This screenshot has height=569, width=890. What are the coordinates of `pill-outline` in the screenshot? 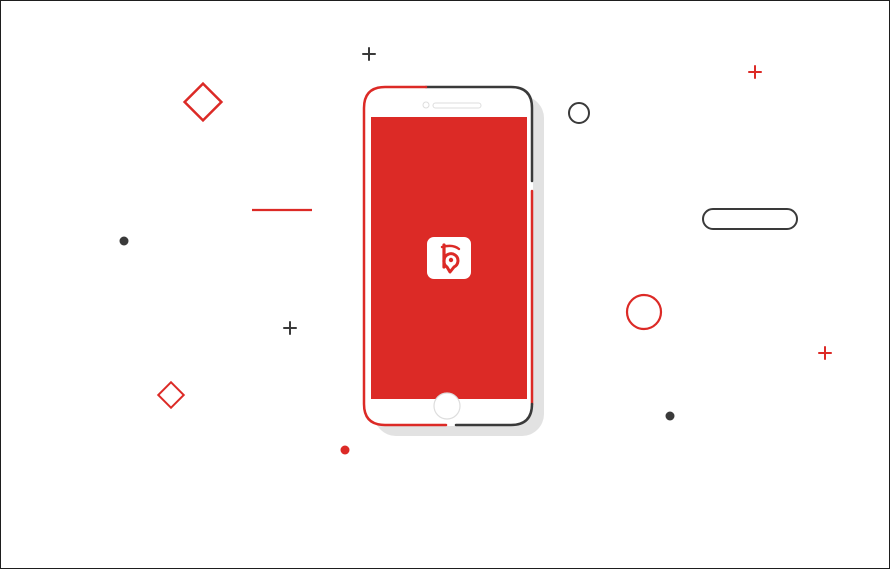 It's located at (750, 219).